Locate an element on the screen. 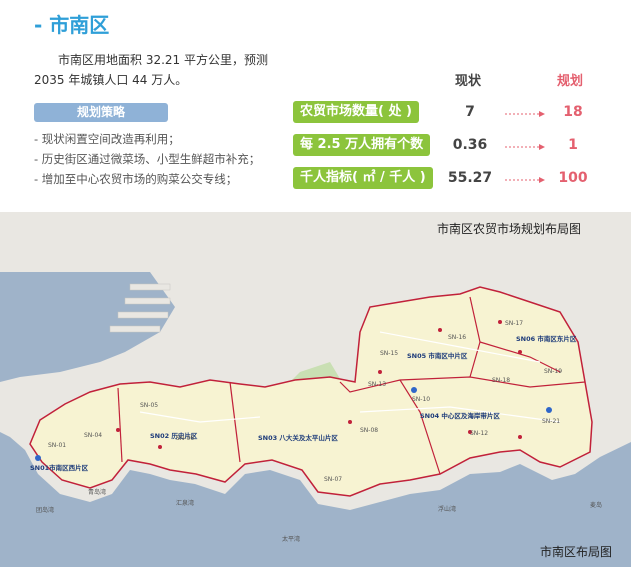  zone-label: SN06 市南区东片区 is located at coordinates (546, 339).